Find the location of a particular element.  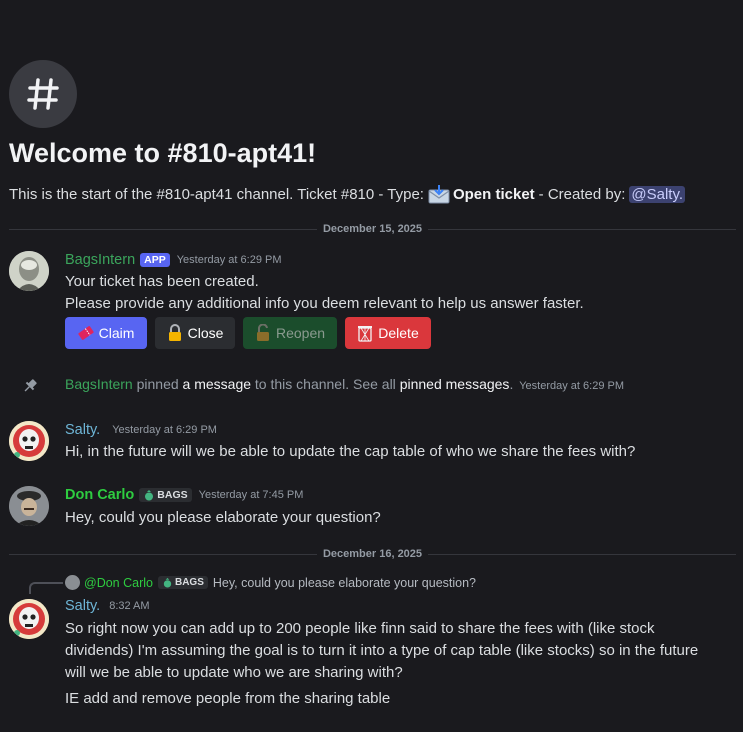

unlock-icon is located at coordinates (262, 332).